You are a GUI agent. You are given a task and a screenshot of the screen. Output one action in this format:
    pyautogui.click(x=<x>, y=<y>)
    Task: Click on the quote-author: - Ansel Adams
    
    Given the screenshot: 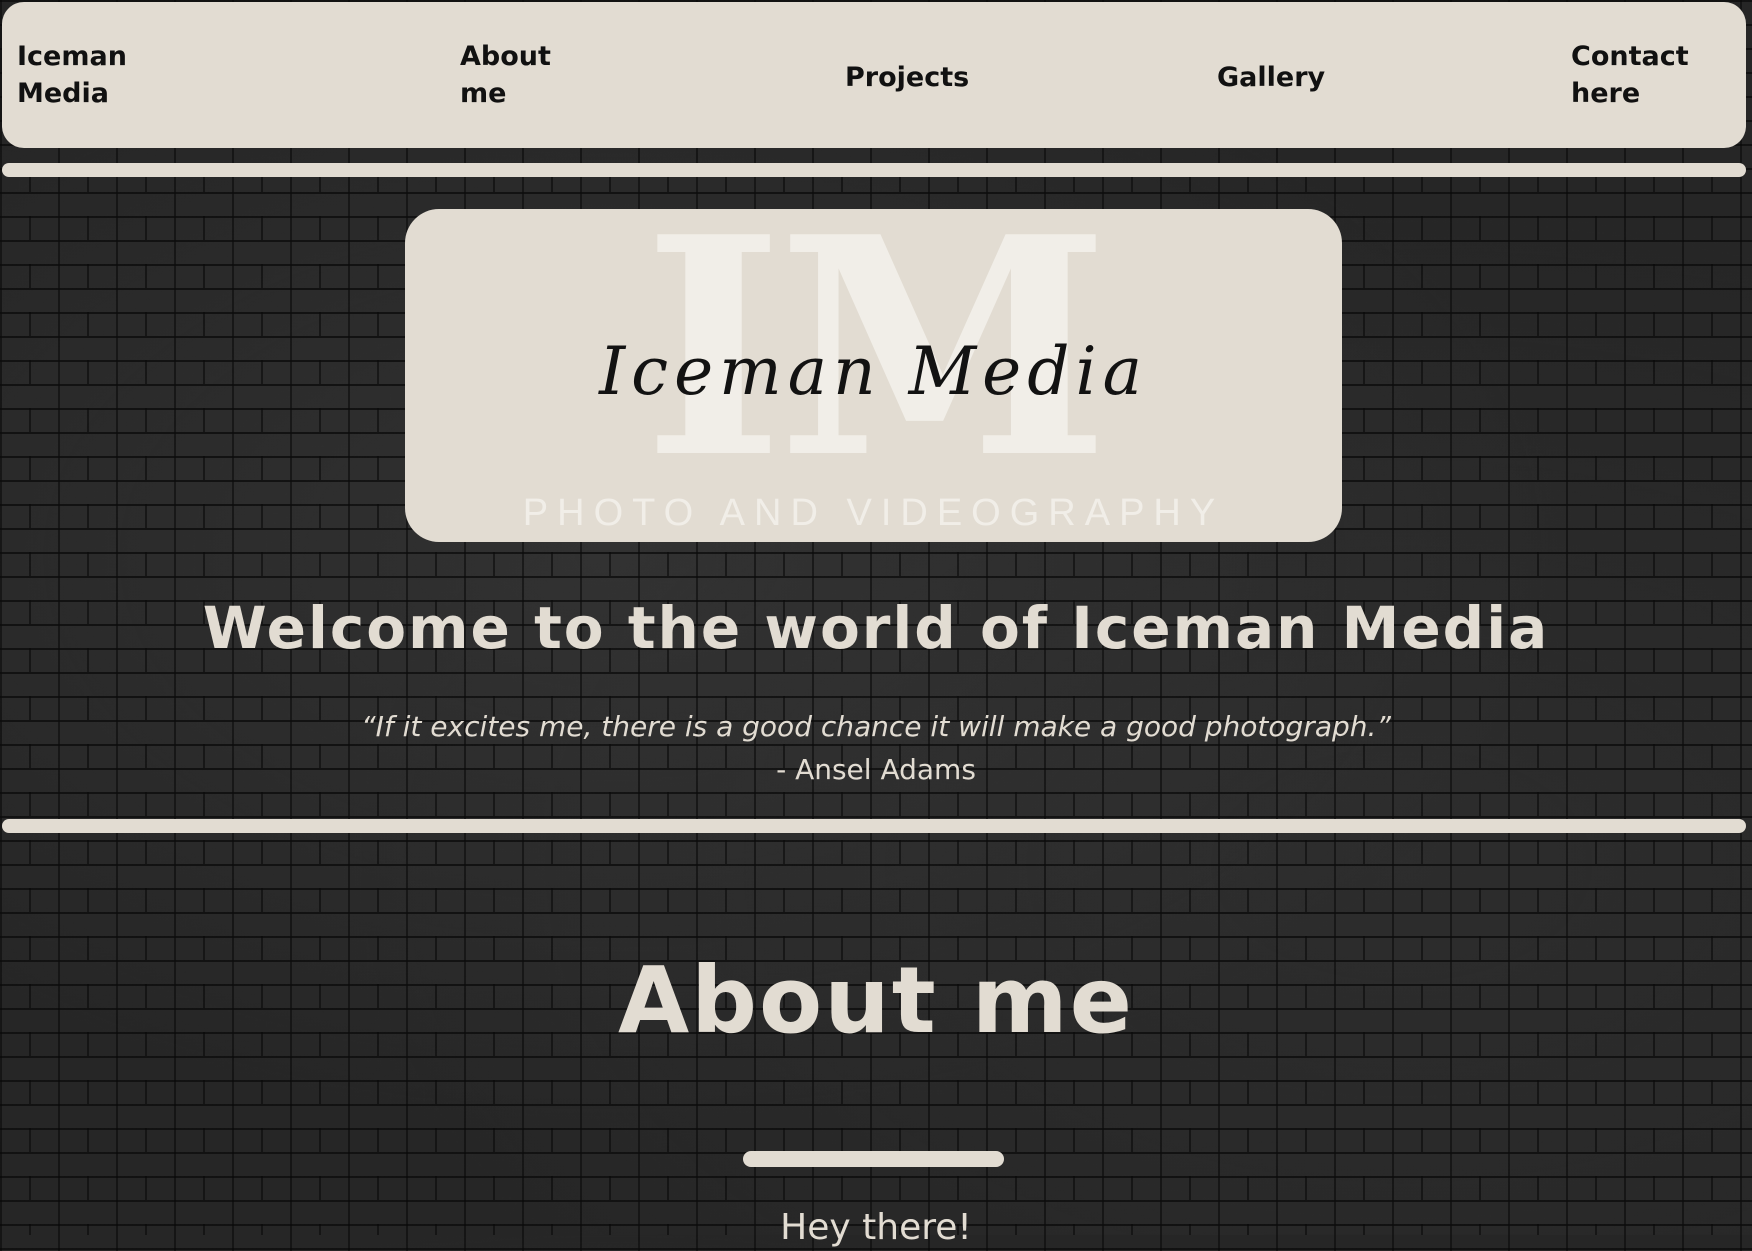 What is the action you would take?
    pyautogui.click(x=876, y=769)
    